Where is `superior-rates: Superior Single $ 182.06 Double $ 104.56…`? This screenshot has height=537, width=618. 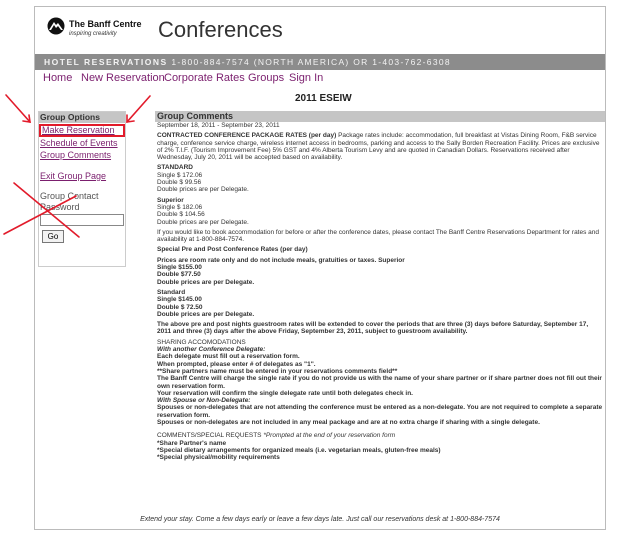
superior-rates: Superior Single $ 182.06 Double $ 104.56… is located at coordinates (380, 211).